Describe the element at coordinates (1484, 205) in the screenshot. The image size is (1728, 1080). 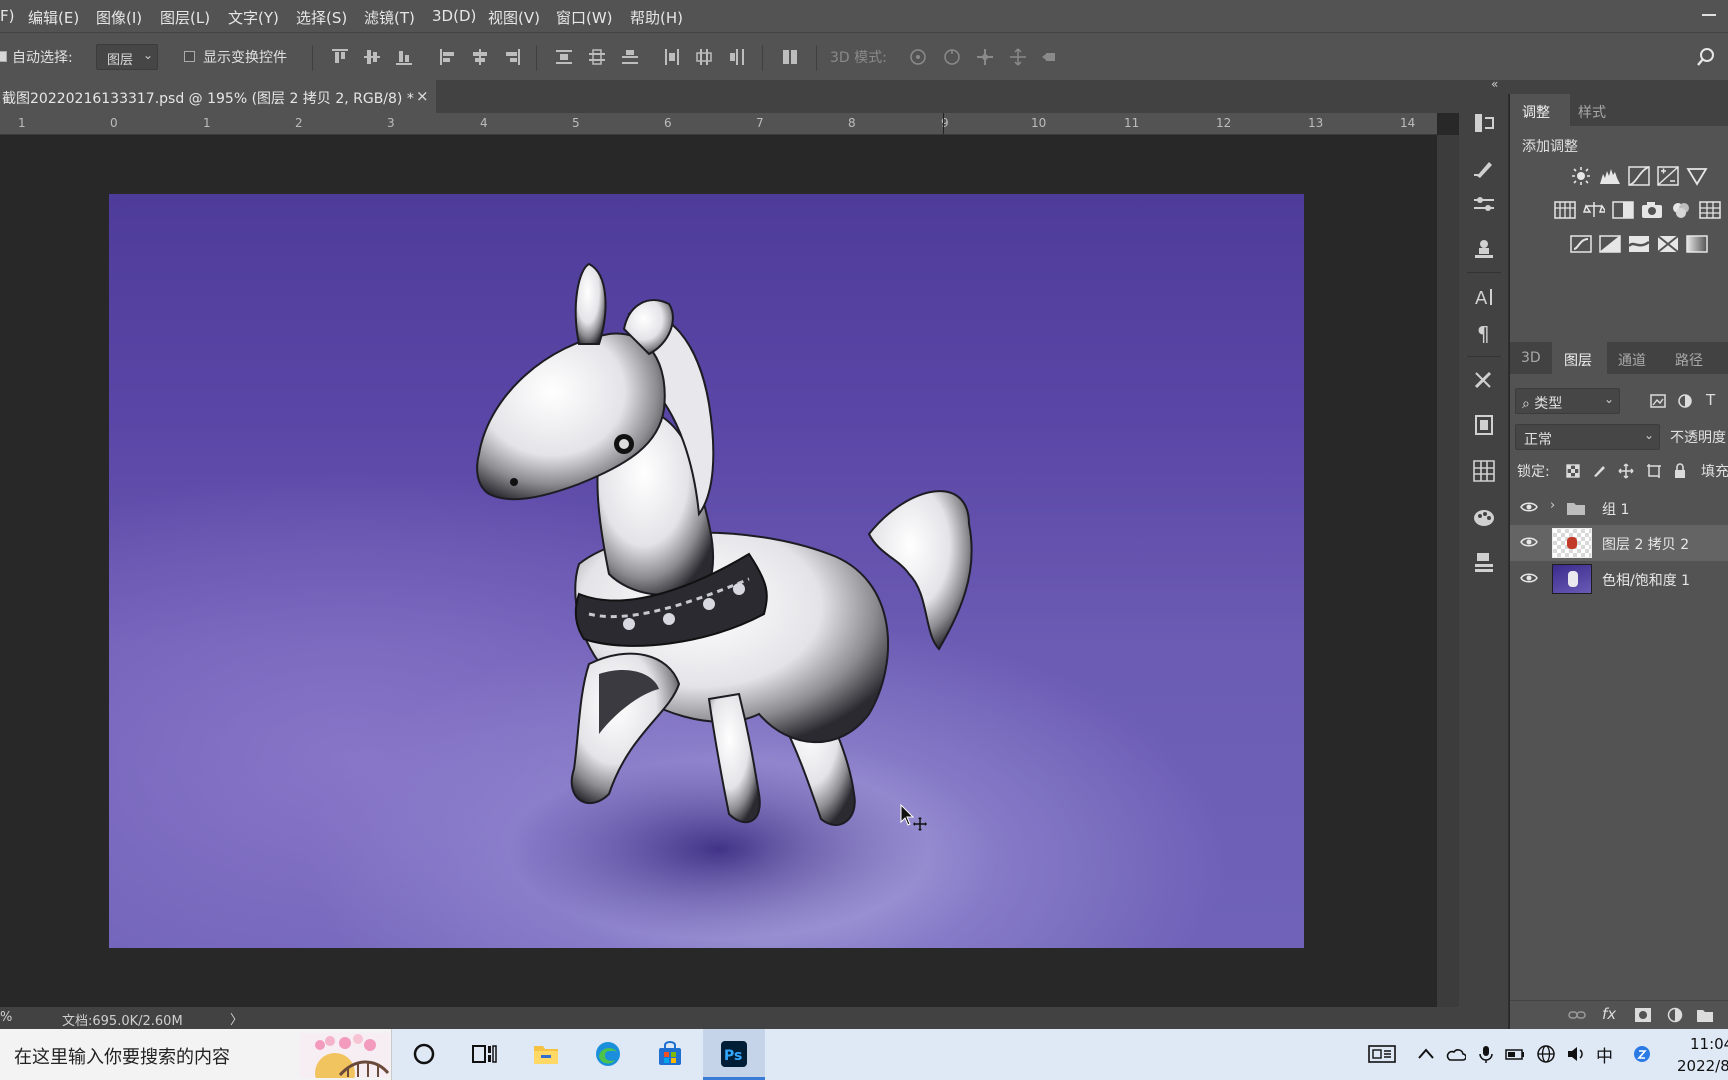
I see `brush-settings-icon` at that location.